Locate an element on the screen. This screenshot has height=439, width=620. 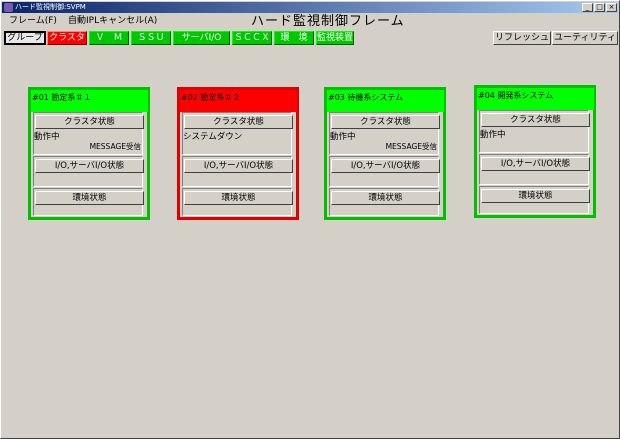
sccx-button: ＳＣＣＸ is located at coordinates (252, 38).